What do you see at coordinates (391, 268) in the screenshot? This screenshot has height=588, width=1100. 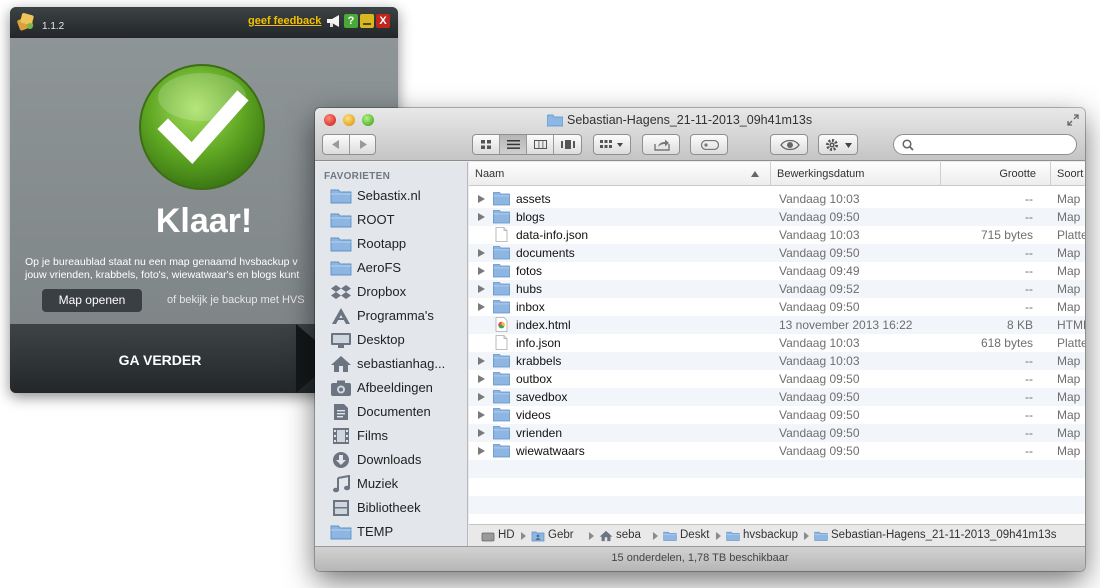 I see `sidebar-item: AeroFS` at bounding box center [391, 268].